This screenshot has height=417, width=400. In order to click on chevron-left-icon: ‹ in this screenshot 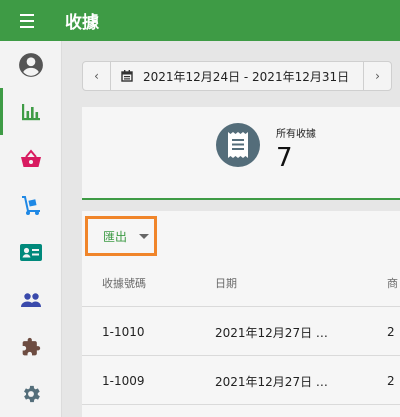, I will do `click(96, 76)`.